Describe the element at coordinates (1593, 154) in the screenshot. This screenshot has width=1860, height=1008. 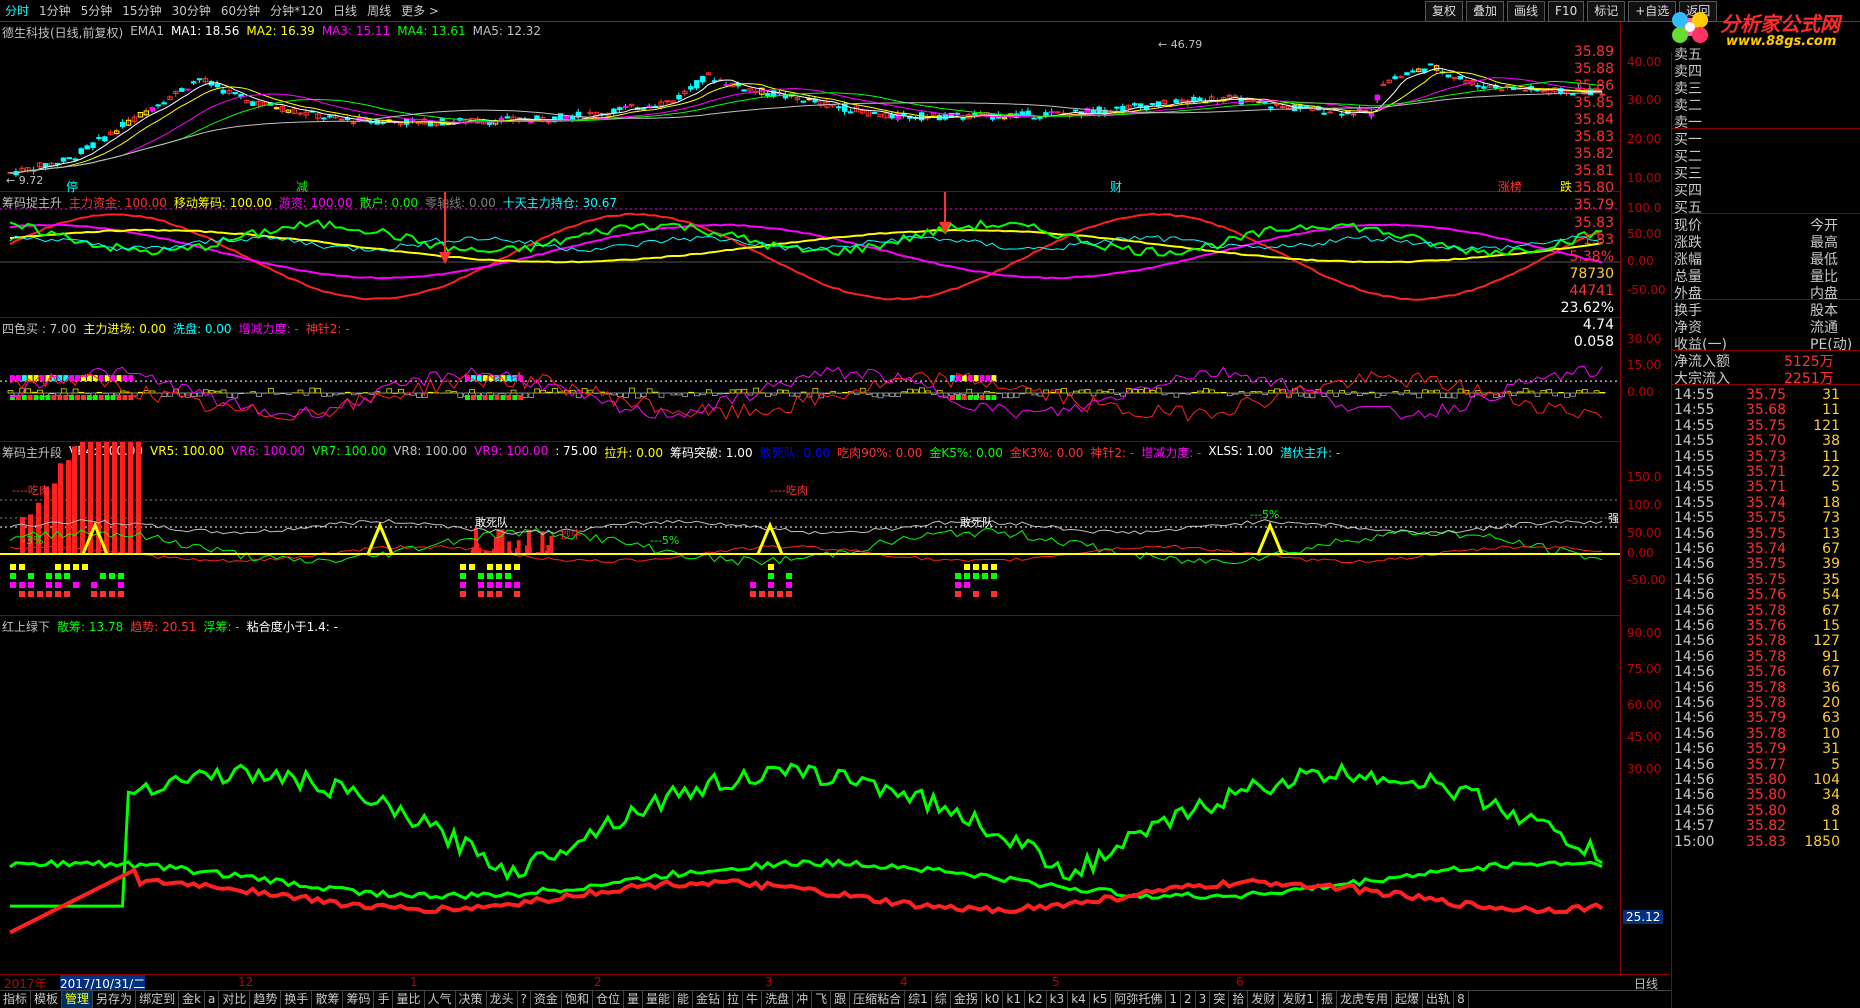
I see `bid-1-value: 35.82` at that location.